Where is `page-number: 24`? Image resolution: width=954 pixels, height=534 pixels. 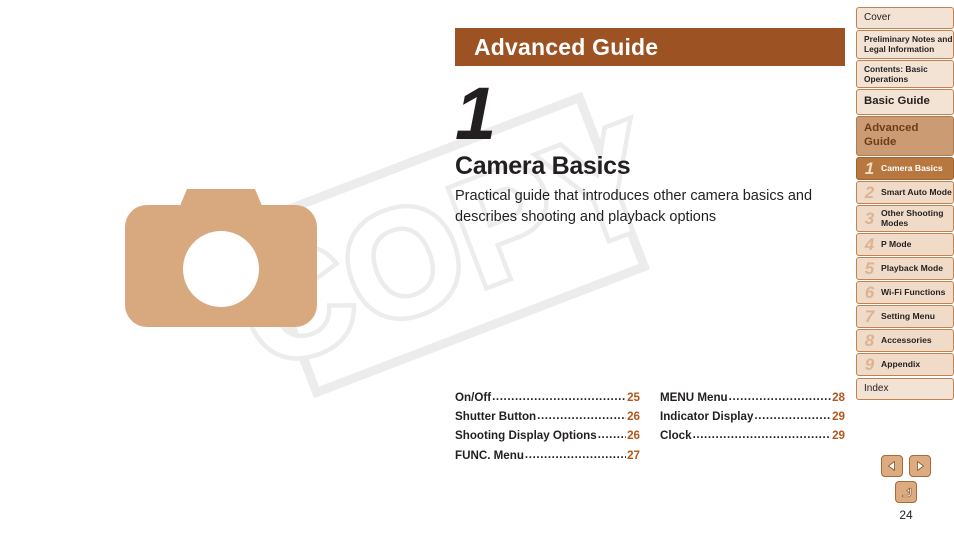
page-number: 24 is located at coordinates (906, 515).